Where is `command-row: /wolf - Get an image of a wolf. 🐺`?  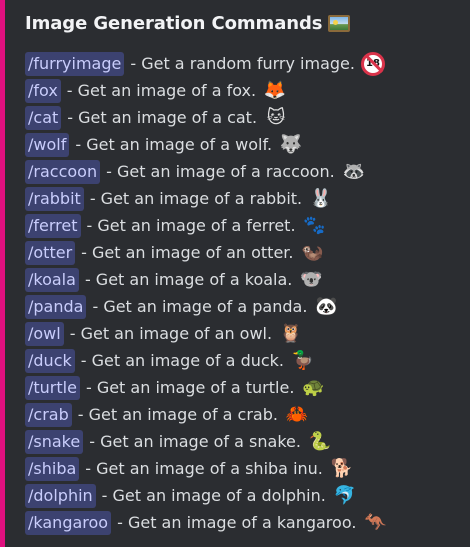
command-row: /wolf - Get an image of a wolf. 🐺 is located at coordinates (244, 144).